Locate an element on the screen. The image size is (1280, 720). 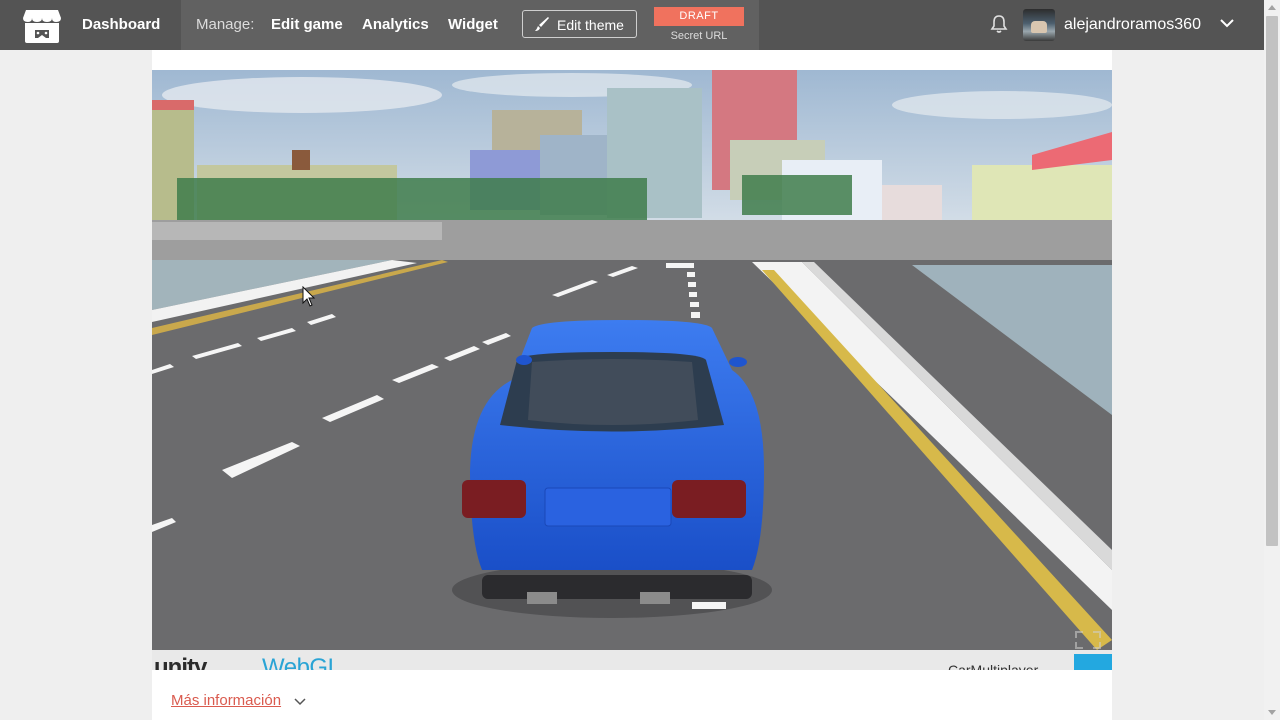
mouse-cursor-icon is located at coordinates (309, 296).